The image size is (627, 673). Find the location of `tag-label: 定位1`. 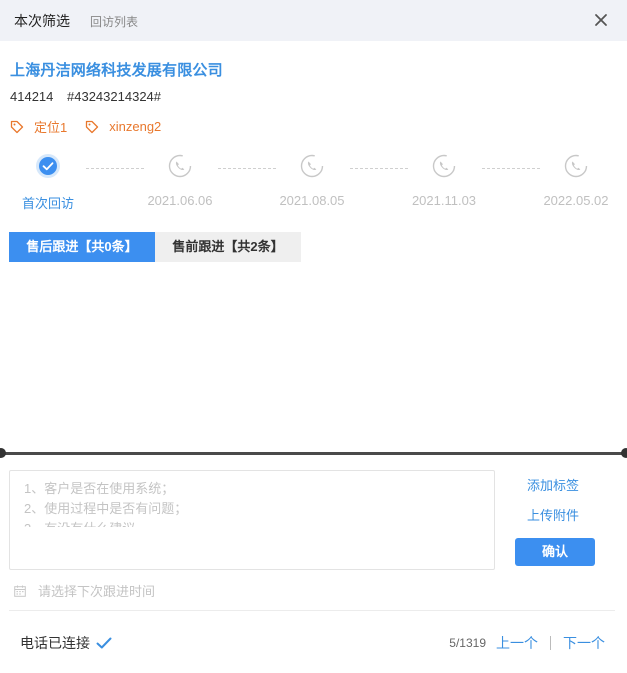

tag-label: 定位1 is located at coordinates (51, 127).